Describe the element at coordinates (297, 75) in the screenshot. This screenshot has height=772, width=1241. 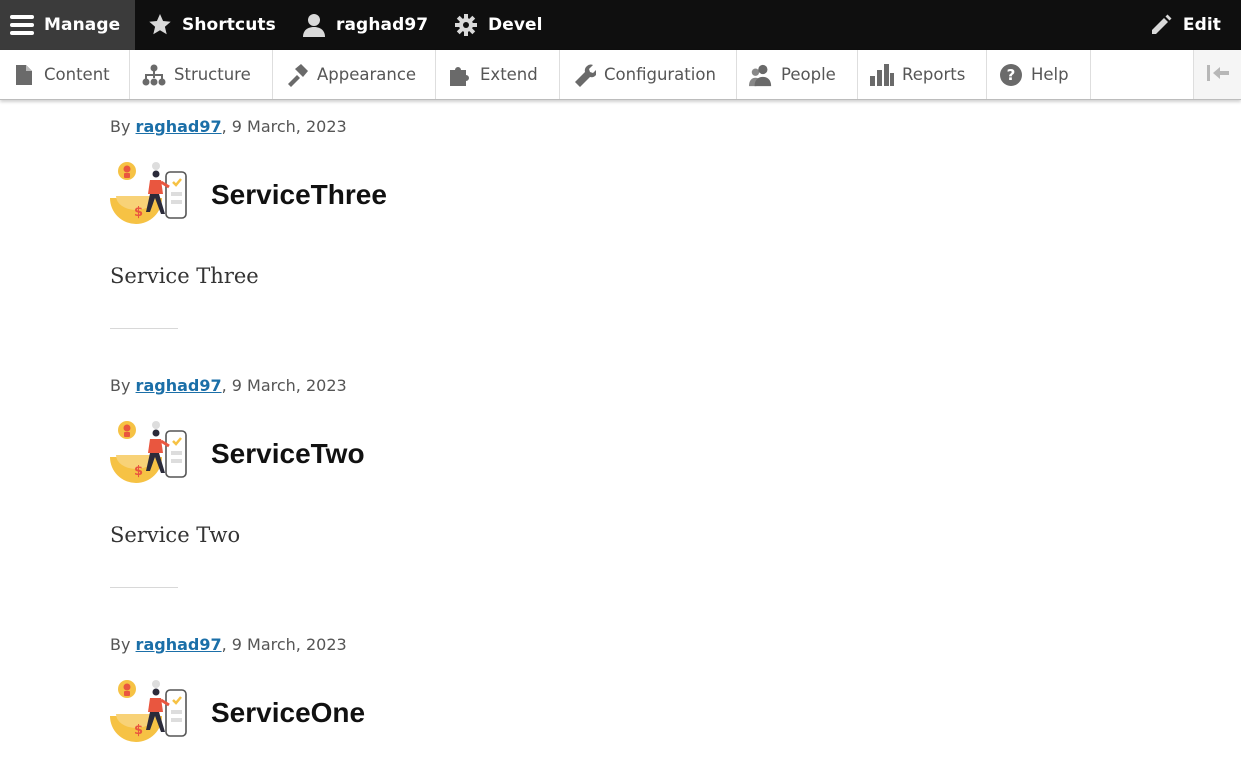
I see `paintbrush-icon` at that location.